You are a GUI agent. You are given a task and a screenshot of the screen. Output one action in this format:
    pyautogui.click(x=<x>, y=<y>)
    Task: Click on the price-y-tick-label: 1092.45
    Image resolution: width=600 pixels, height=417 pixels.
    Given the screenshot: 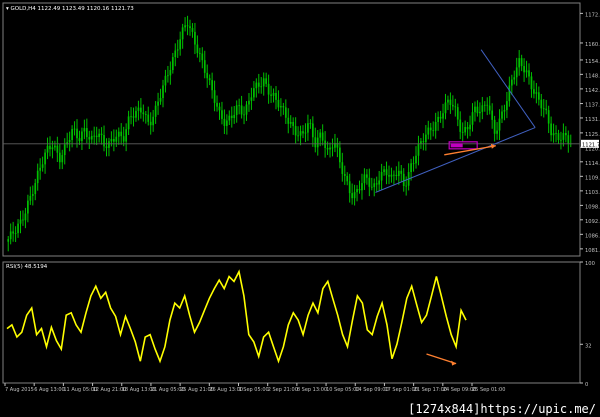 What is the action you would take?
    pyautogui.click(x=592, y=222)
    